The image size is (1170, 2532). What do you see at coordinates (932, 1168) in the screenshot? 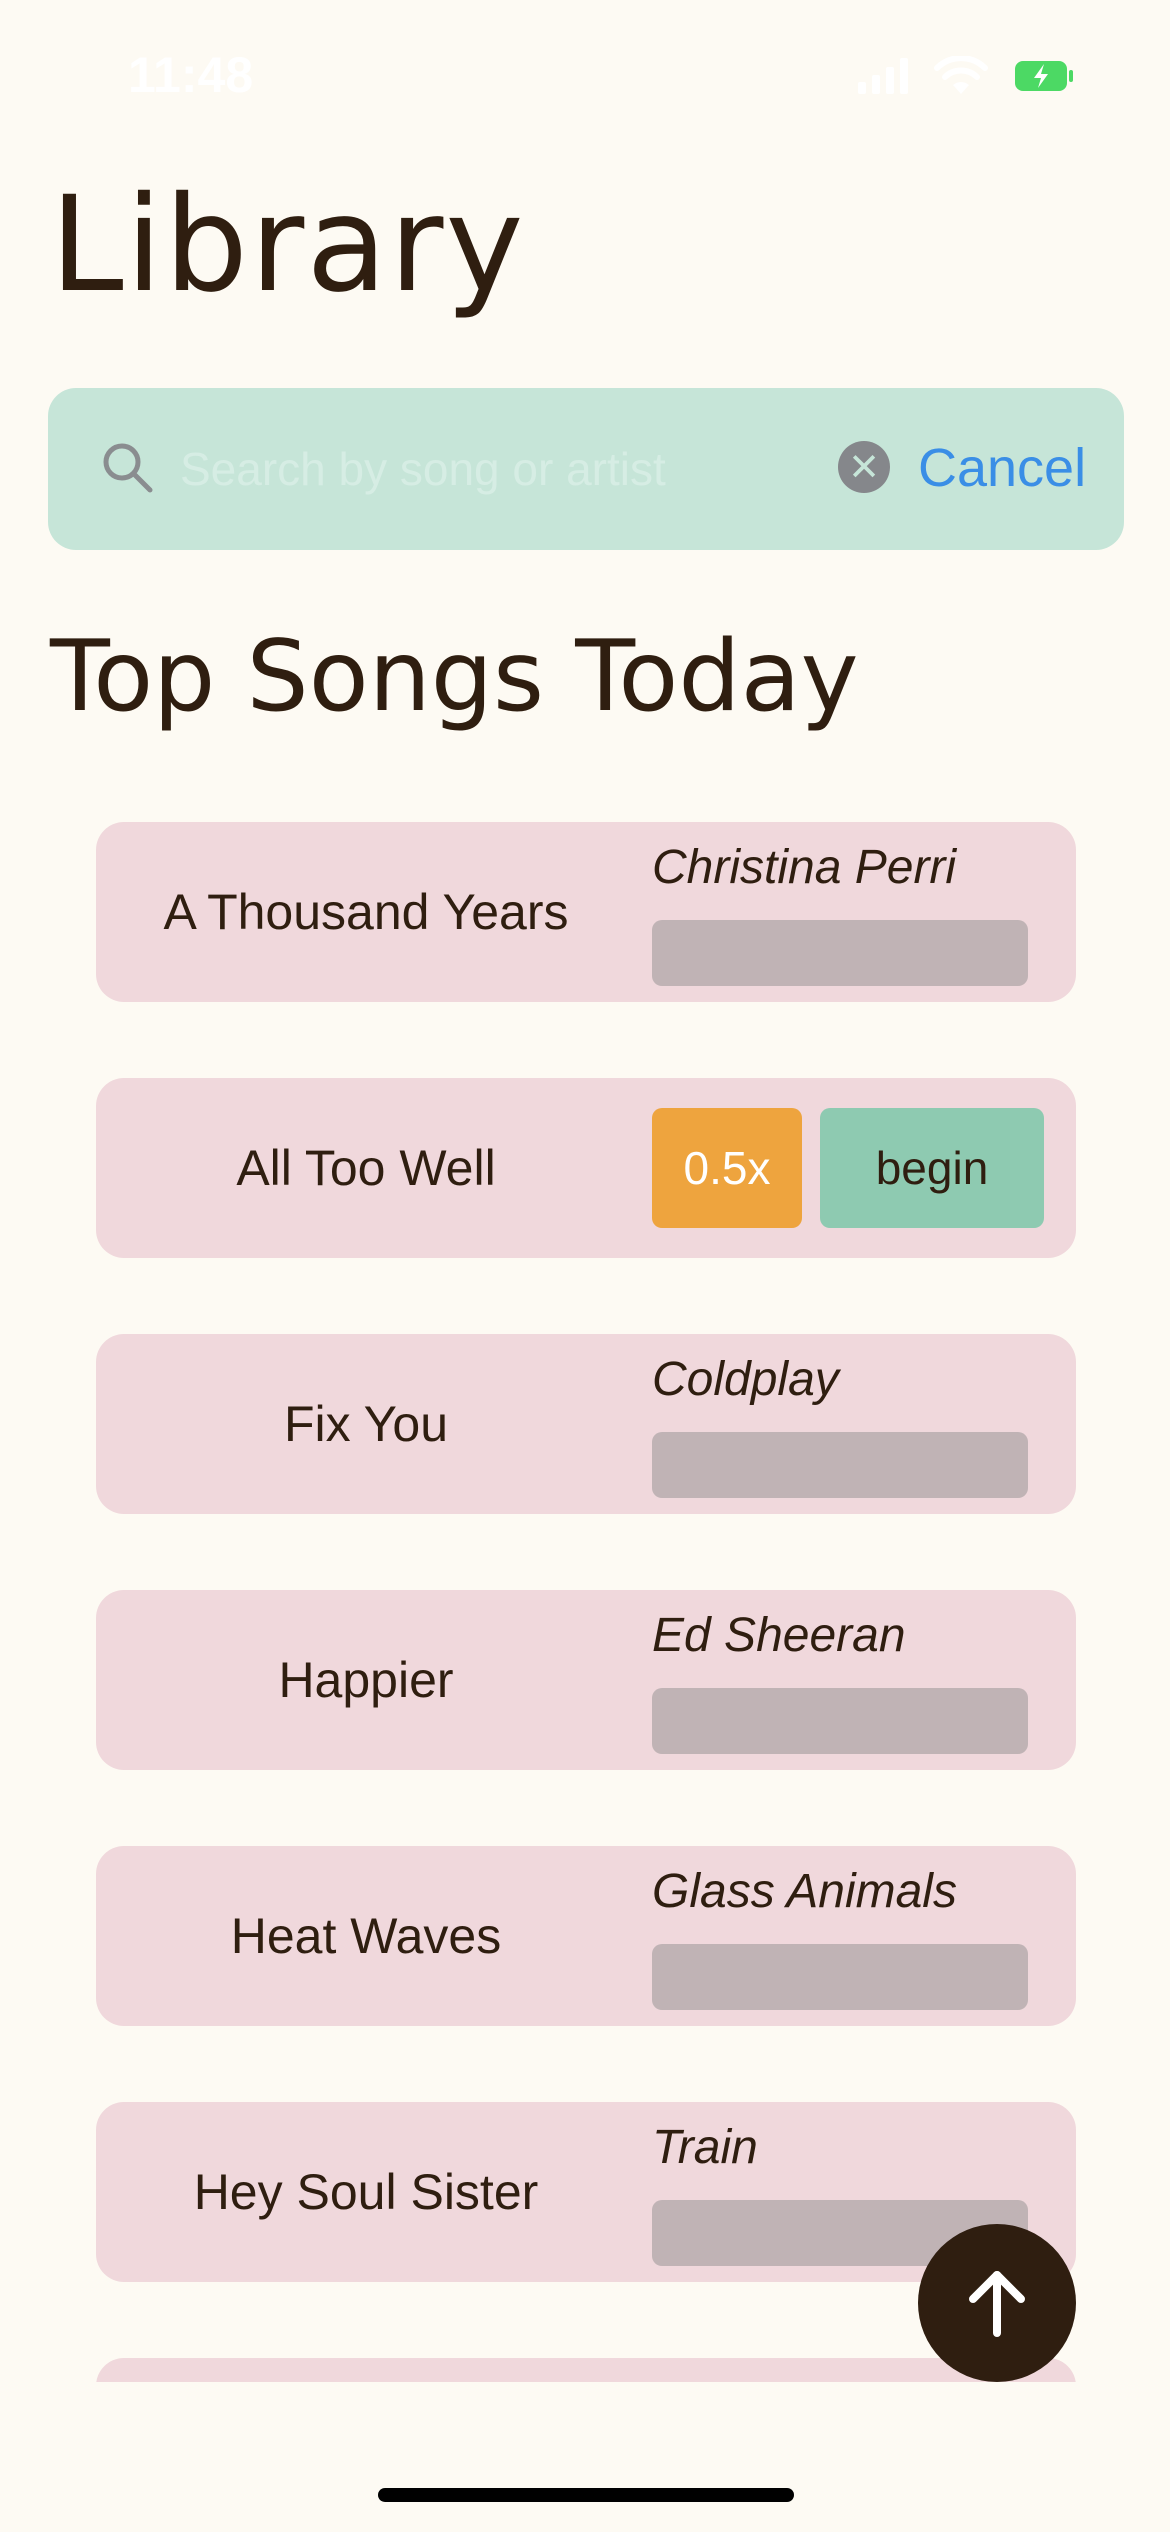
I see `begin-button: begin` at bounding box center [932, 1168].